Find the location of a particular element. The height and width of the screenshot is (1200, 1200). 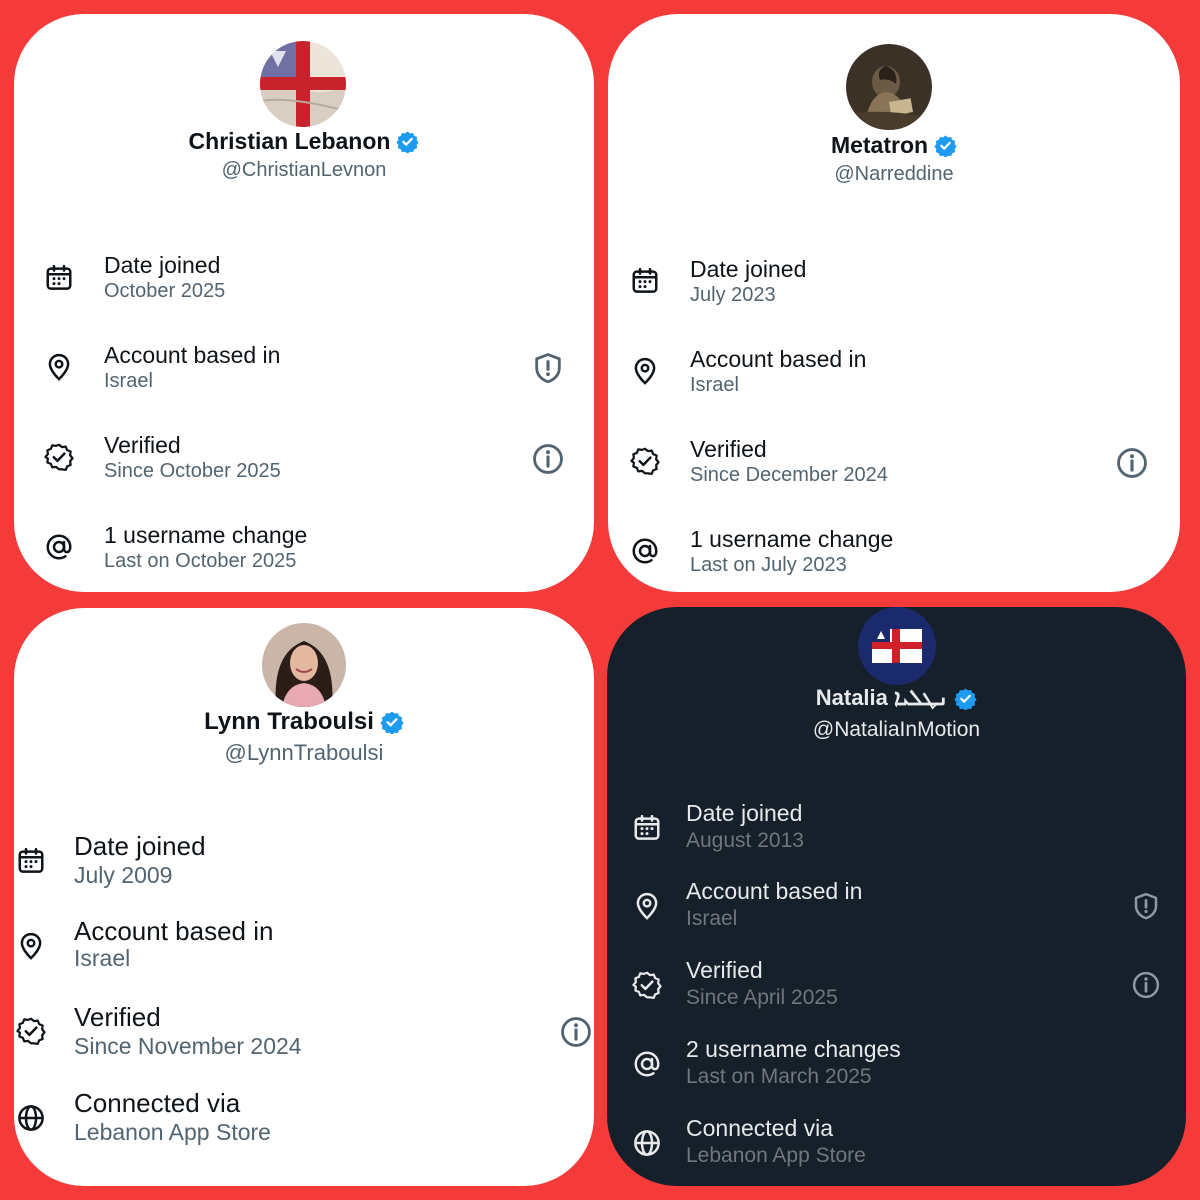

display-name: Christian Lebanon is located at coordinates (289, 141).